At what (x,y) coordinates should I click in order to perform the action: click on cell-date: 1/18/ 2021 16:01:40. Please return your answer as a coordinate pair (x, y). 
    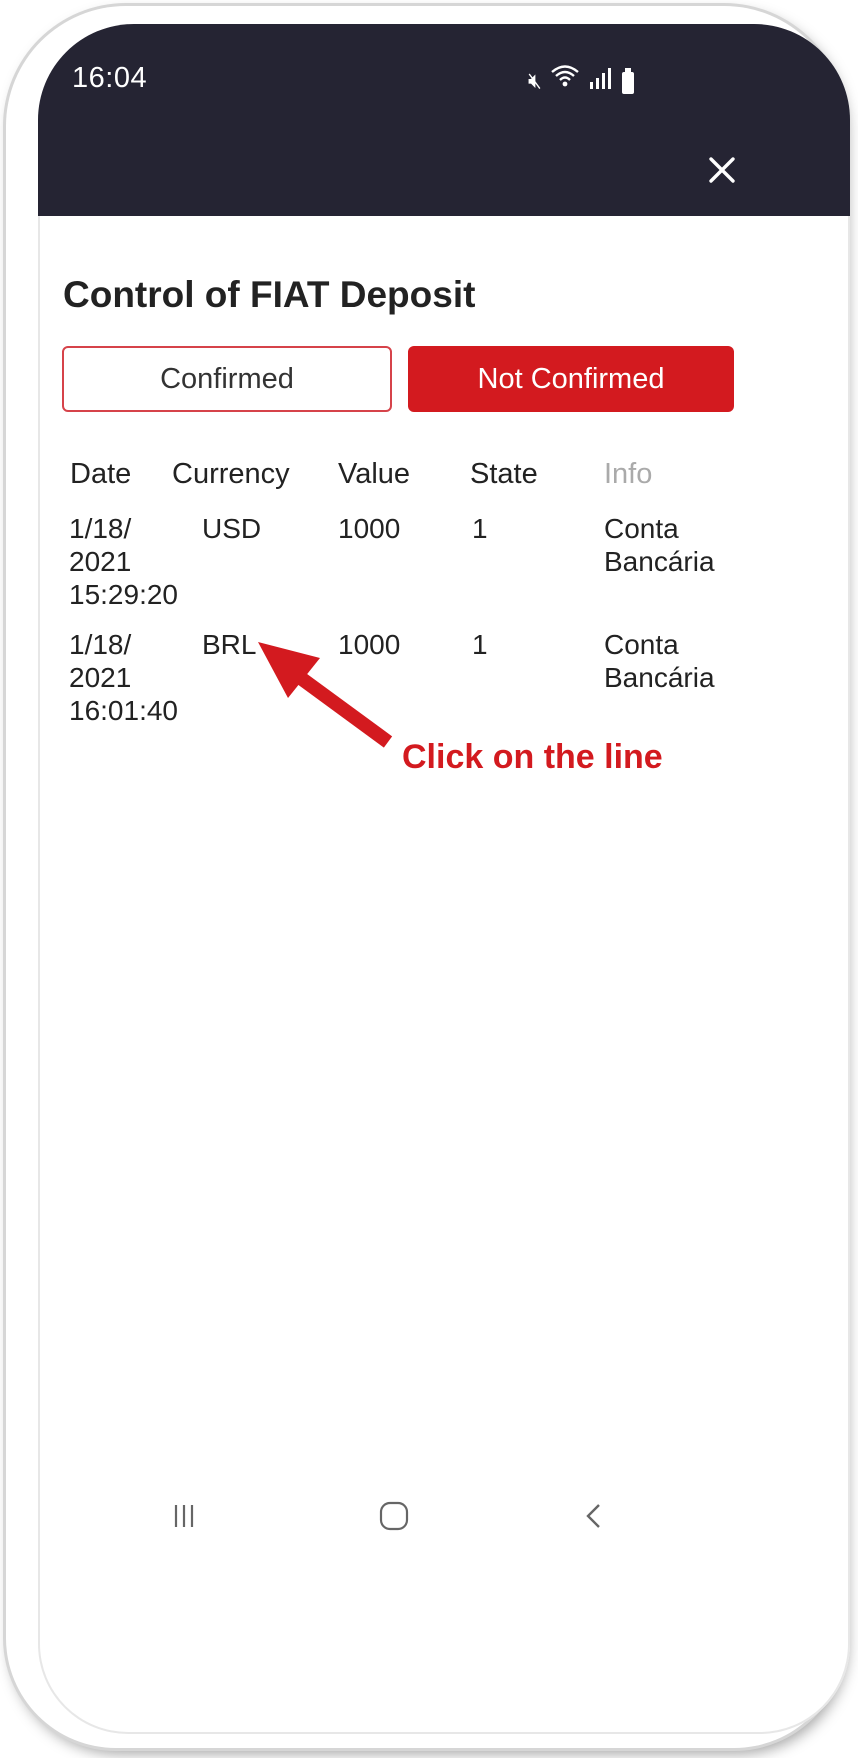
    Looking at the image, I should click on (123, 677).